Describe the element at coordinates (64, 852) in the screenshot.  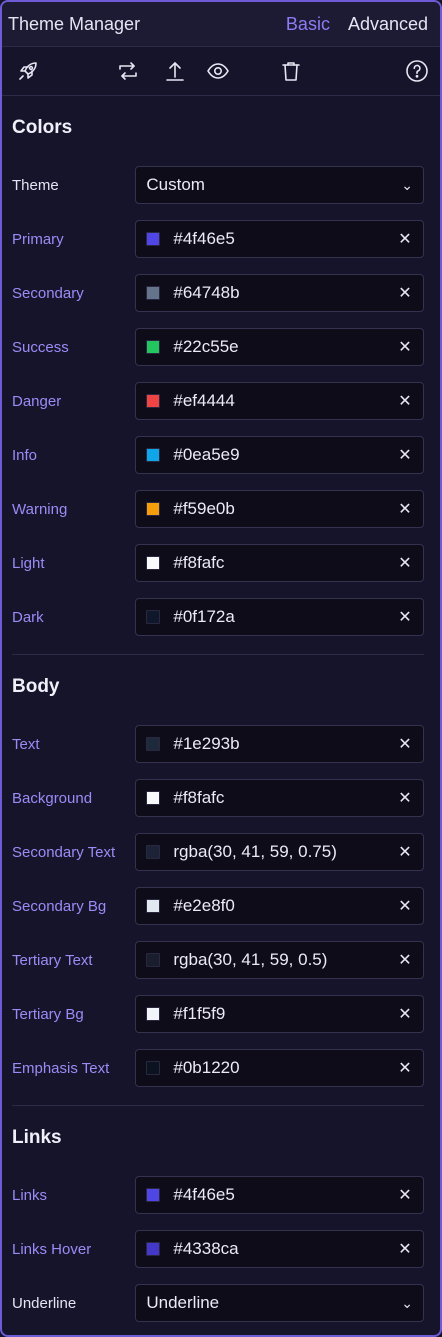
I see `secondary-text-label: Secondary Text` at that location.